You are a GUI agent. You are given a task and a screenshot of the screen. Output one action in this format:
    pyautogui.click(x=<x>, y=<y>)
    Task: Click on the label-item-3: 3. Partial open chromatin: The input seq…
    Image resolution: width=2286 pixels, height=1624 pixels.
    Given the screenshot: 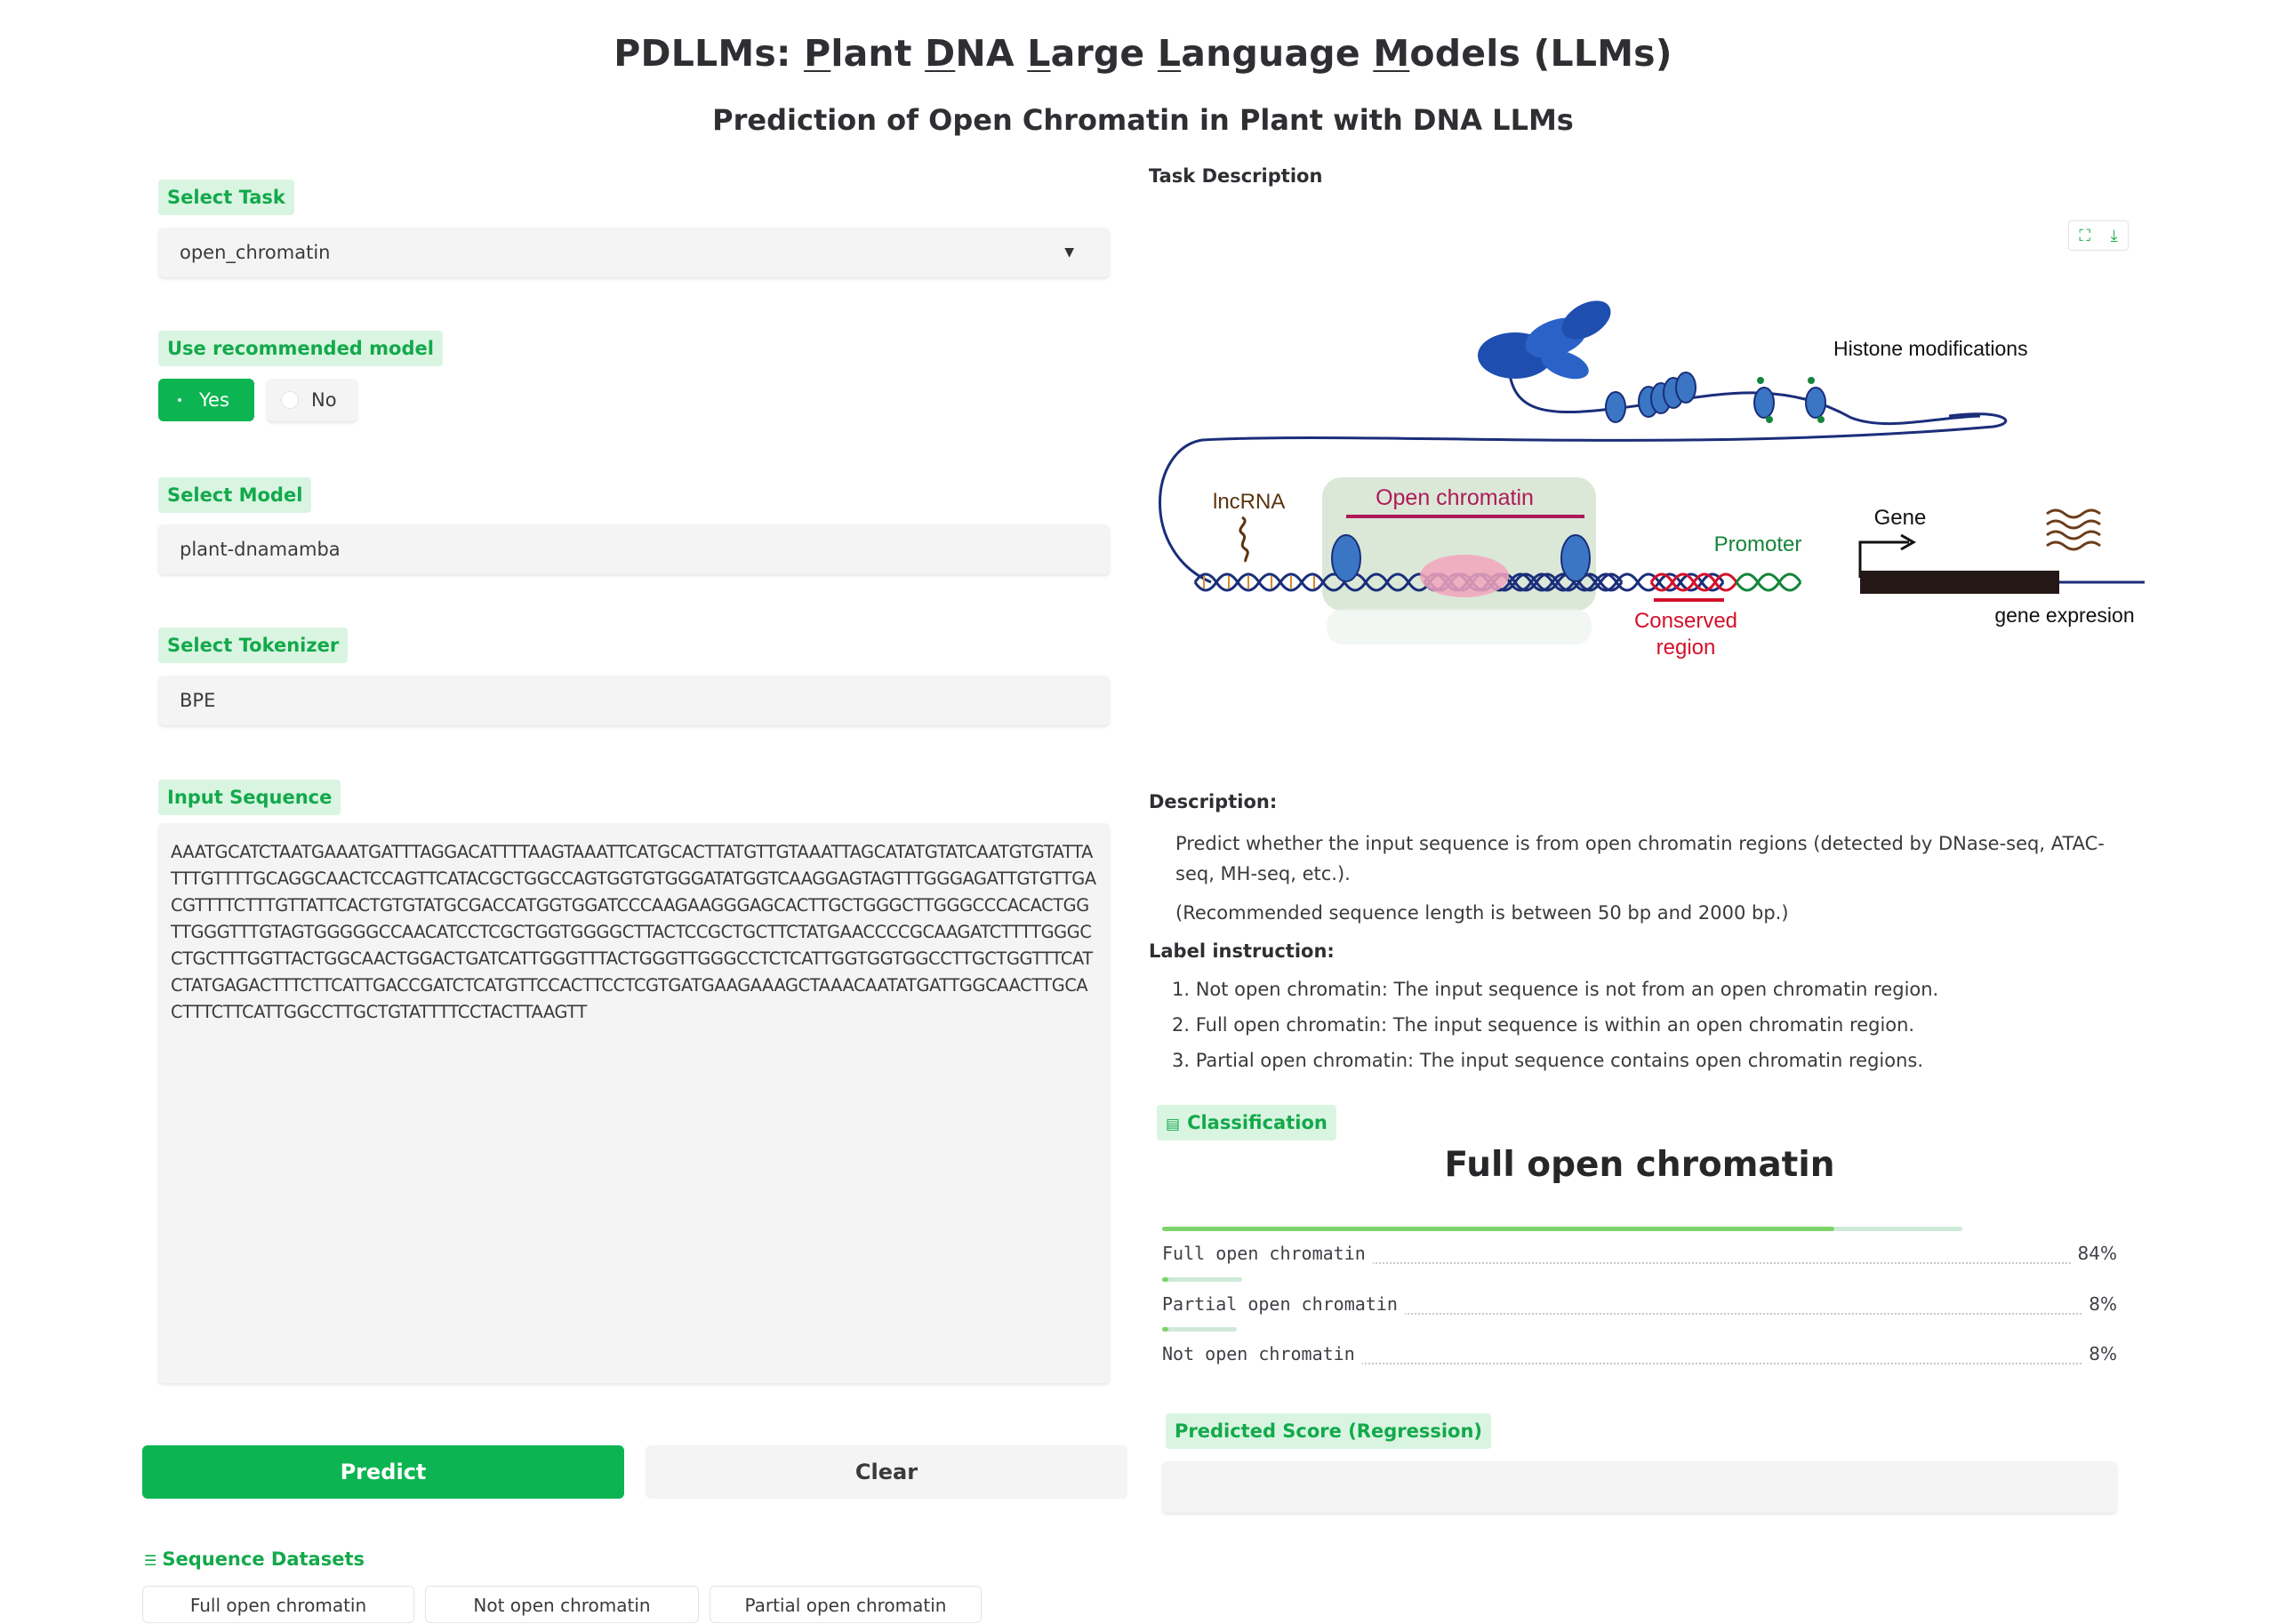 What is the action you would take?
    pyautogui.click(x=1548, y=1060)
    